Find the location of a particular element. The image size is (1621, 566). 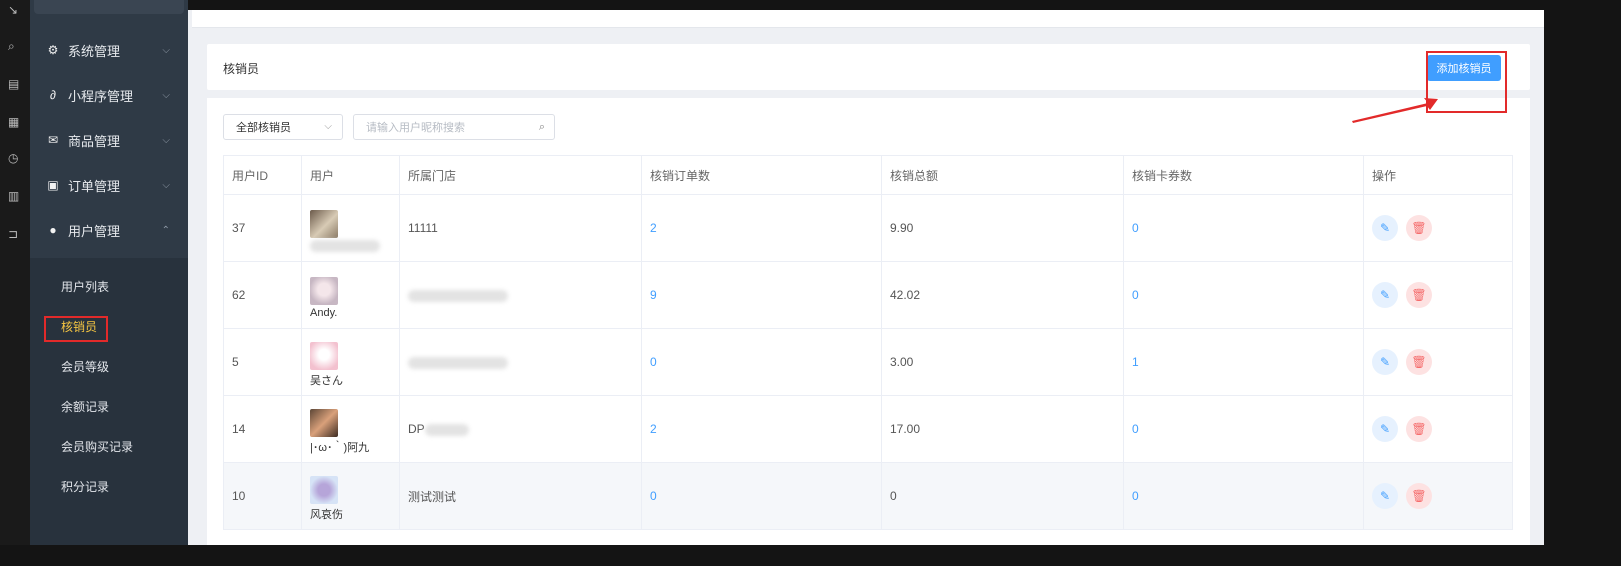

sidebar-item-miniprogram: ∂ 小程序管理 ⌵ is located at coordinates (109, 95).